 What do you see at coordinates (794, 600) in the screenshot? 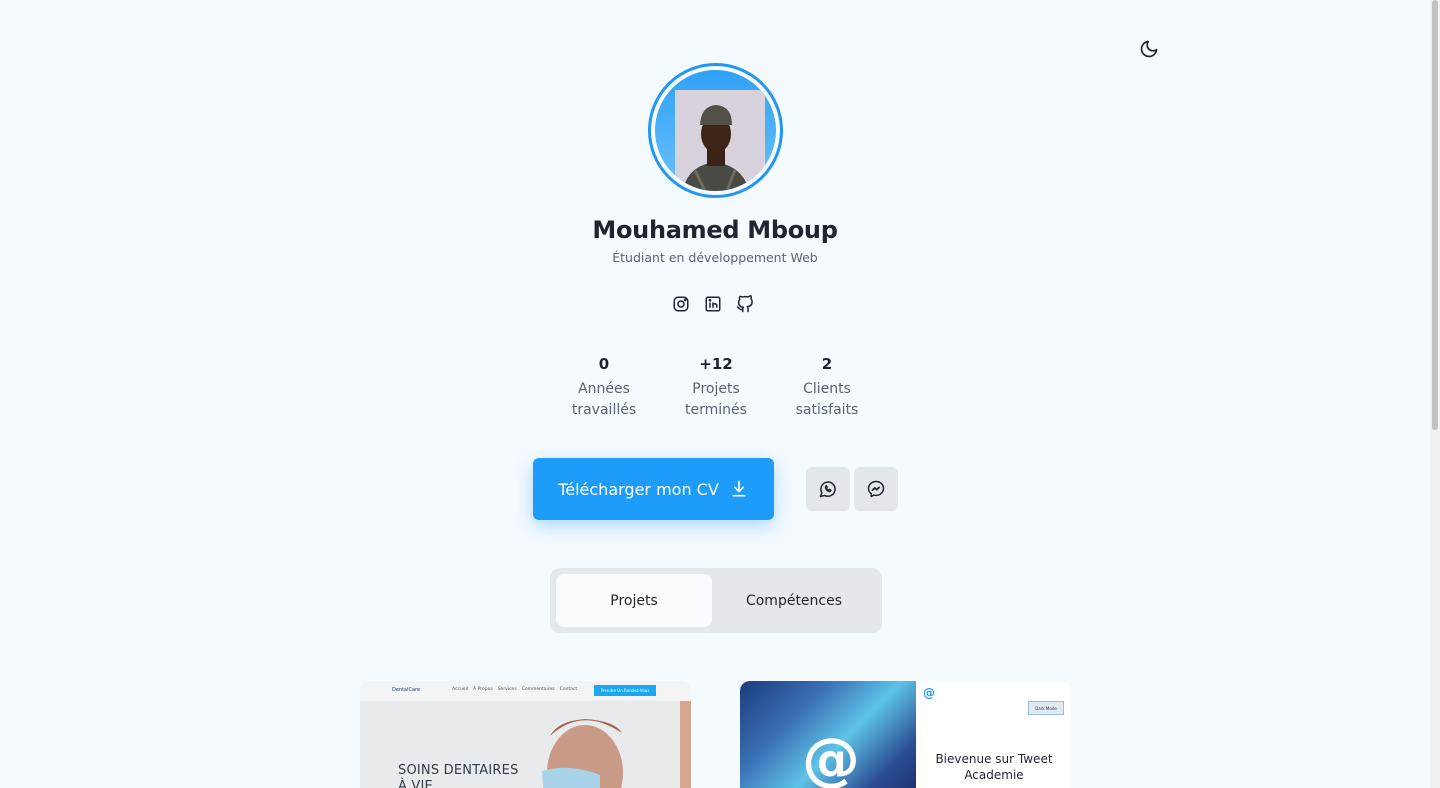
I see `tab-competences: Compétences` at bounding box center [794, 600].